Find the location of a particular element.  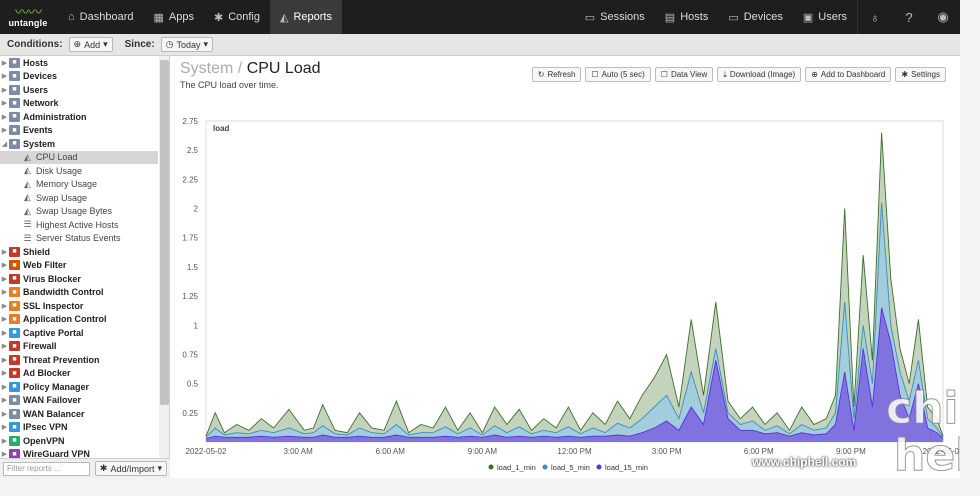

sidebar-item-server-status-events: ☰ Server Status Events is located at coordinates (79, 239).